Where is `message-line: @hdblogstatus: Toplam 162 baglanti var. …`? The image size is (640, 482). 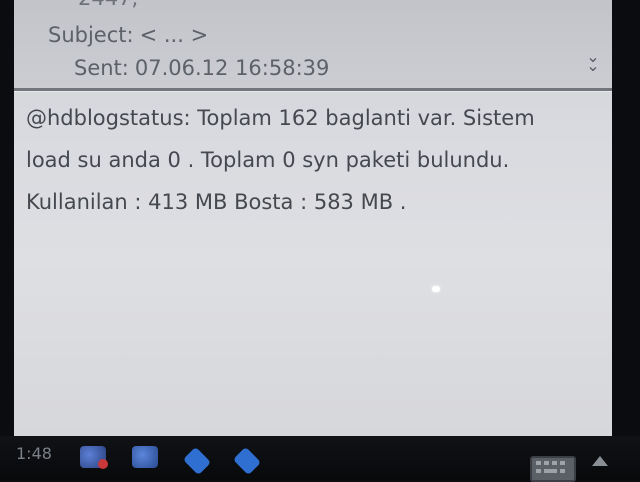
message-line: @hdblogstatus: Toplam 162 baglanti var. … is located at coordinates (280, 118).